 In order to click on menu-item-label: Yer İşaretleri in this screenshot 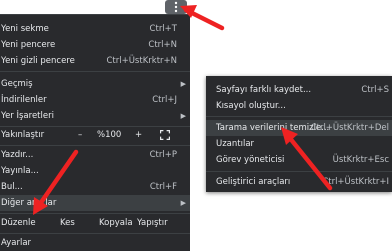, I will do `click(27, 116)`.